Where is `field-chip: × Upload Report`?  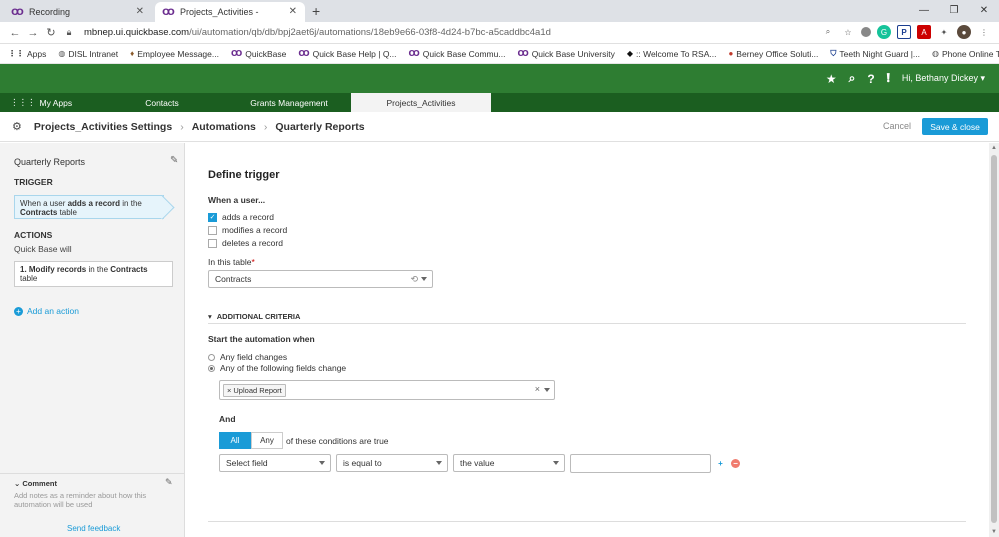
field-chip: × Upload Report is located at coordinates (254, 390).